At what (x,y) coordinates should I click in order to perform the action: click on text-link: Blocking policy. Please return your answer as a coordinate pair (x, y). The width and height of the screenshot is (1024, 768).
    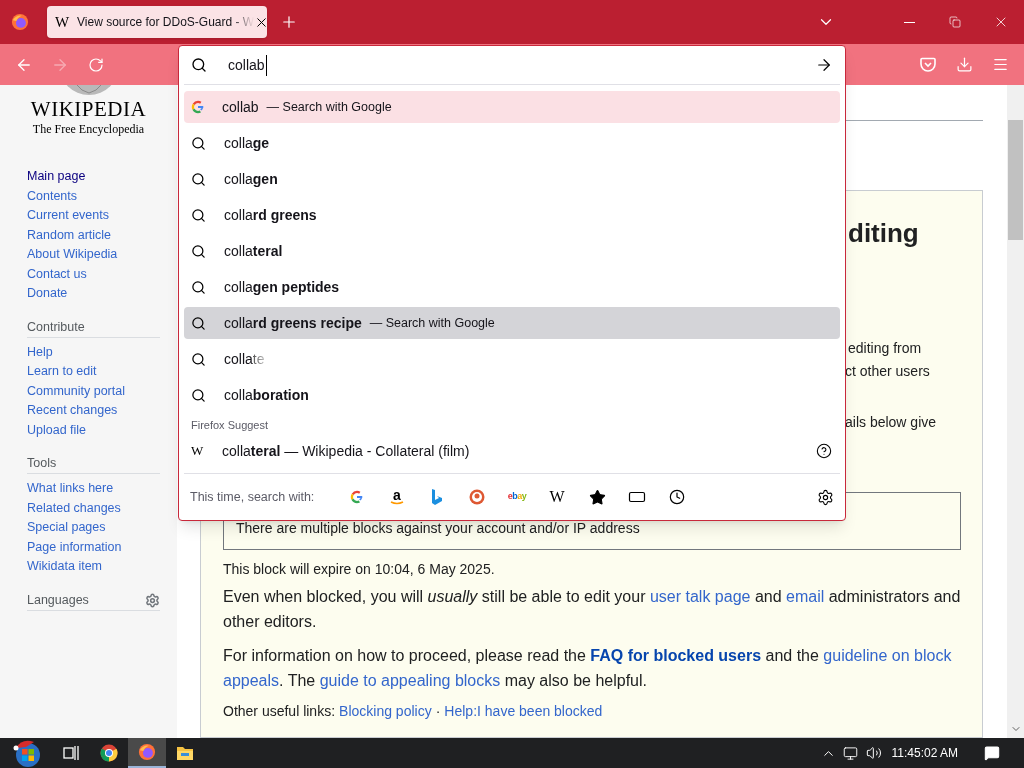
    Looking at the image, I should click on (385, 711).